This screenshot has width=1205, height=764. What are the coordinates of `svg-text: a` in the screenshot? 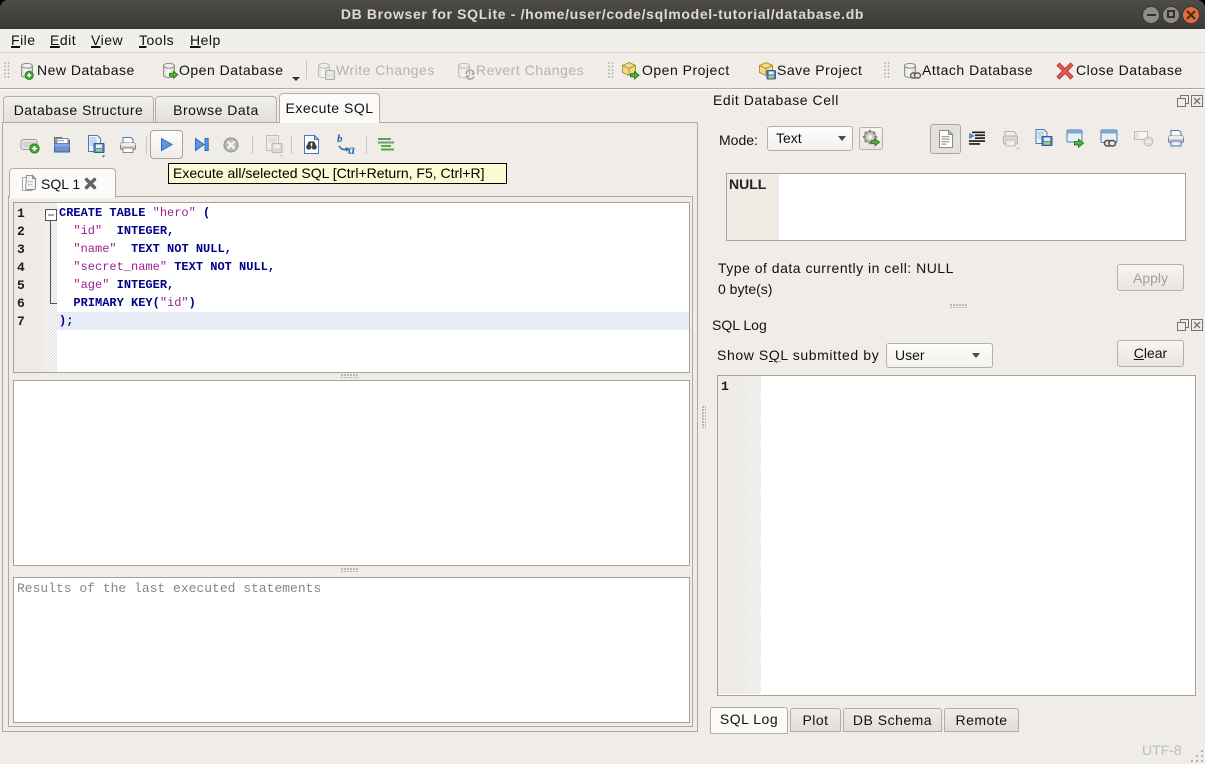 It's located at (351, 149).